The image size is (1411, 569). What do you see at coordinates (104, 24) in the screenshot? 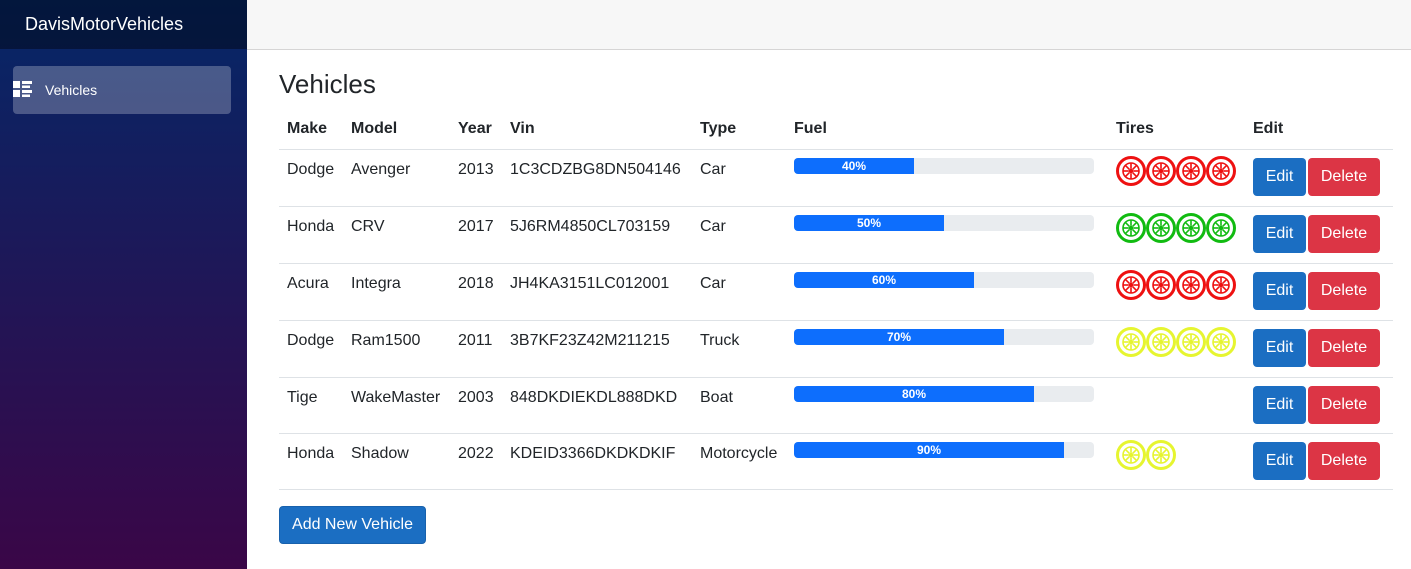
I see `brand-link: DavisMotorVehicles` at bounding box center [104, 24].